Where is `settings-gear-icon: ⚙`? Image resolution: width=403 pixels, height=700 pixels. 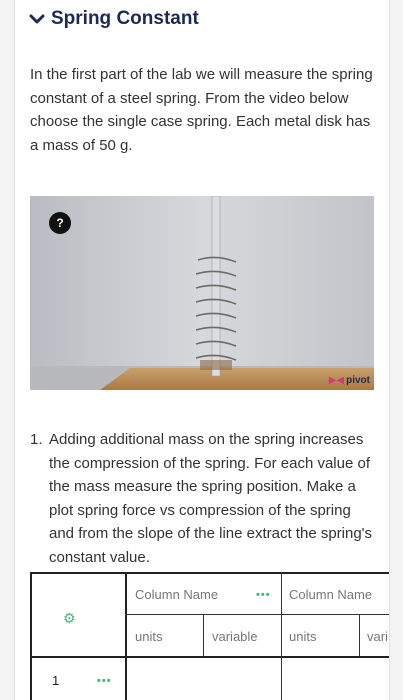
settings-gear-icon: ⚙ is located at coordinates (69, 618).